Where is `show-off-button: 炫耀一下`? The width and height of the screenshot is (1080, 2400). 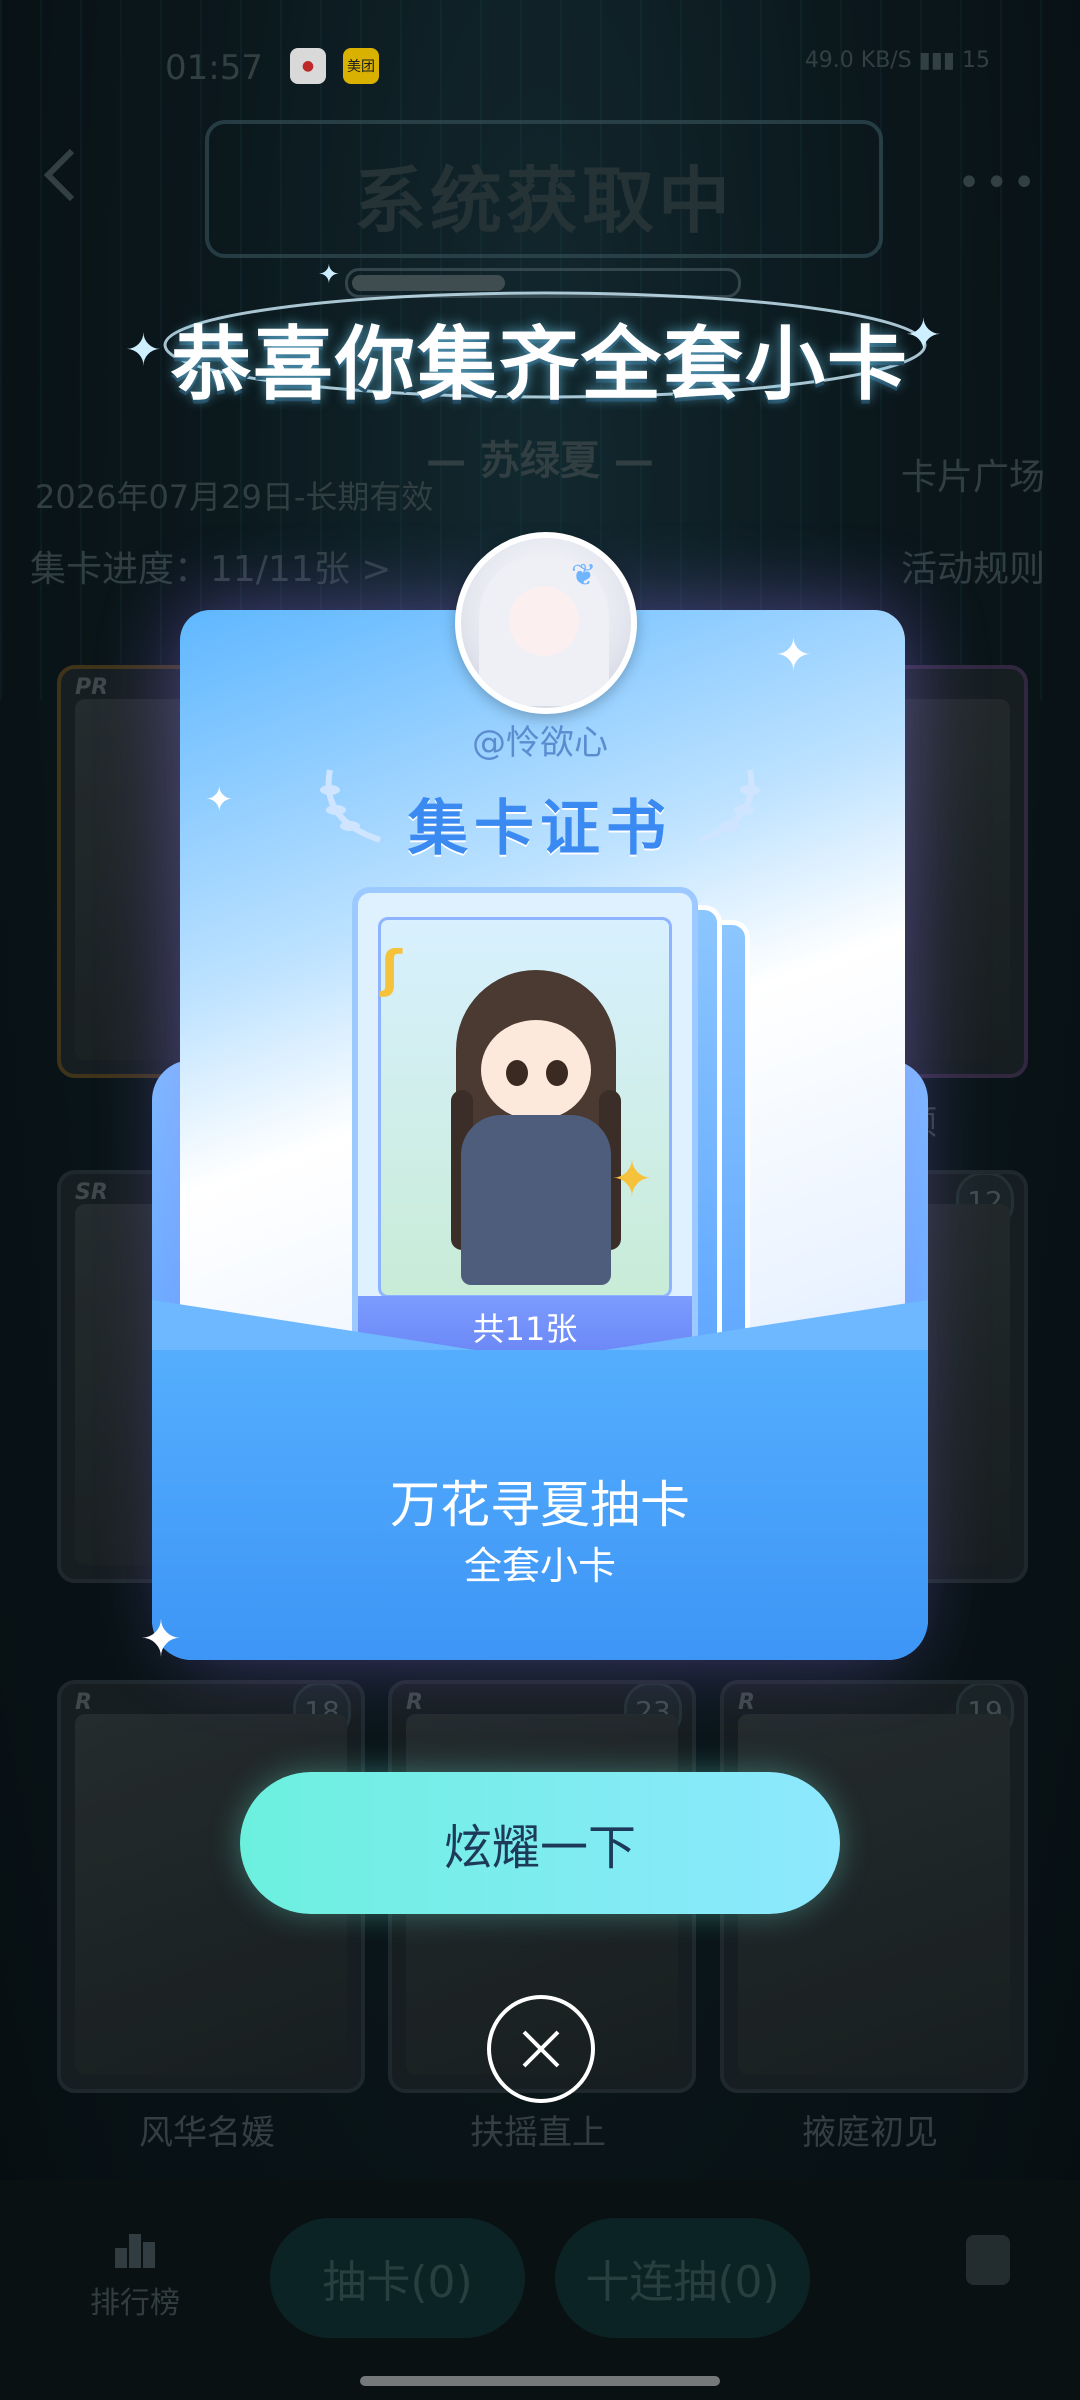 show-off-button: 炫耀一下 is located at coordinates (540, 1843).